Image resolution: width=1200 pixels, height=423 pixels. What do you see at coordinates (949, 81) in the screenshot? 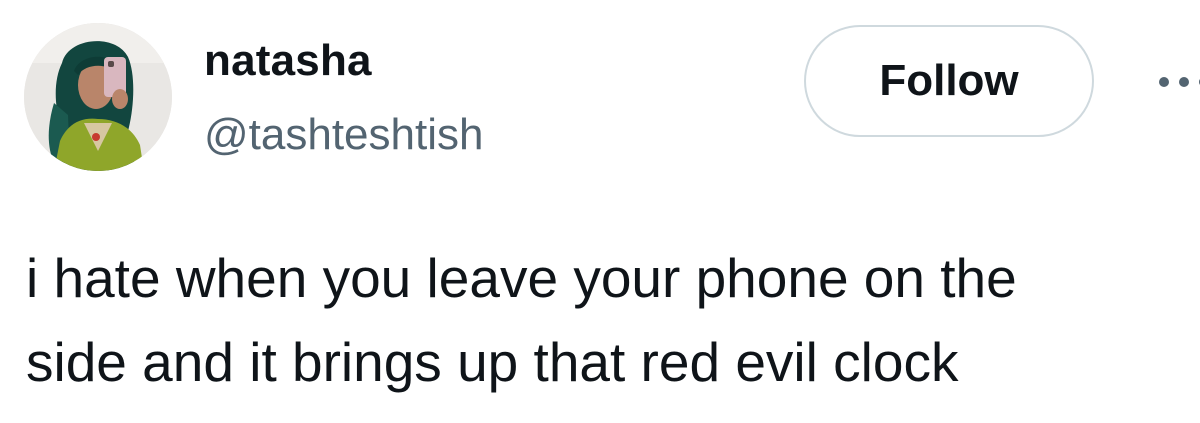
I see `follow-button: Follow` at bounding box center [949, 81].